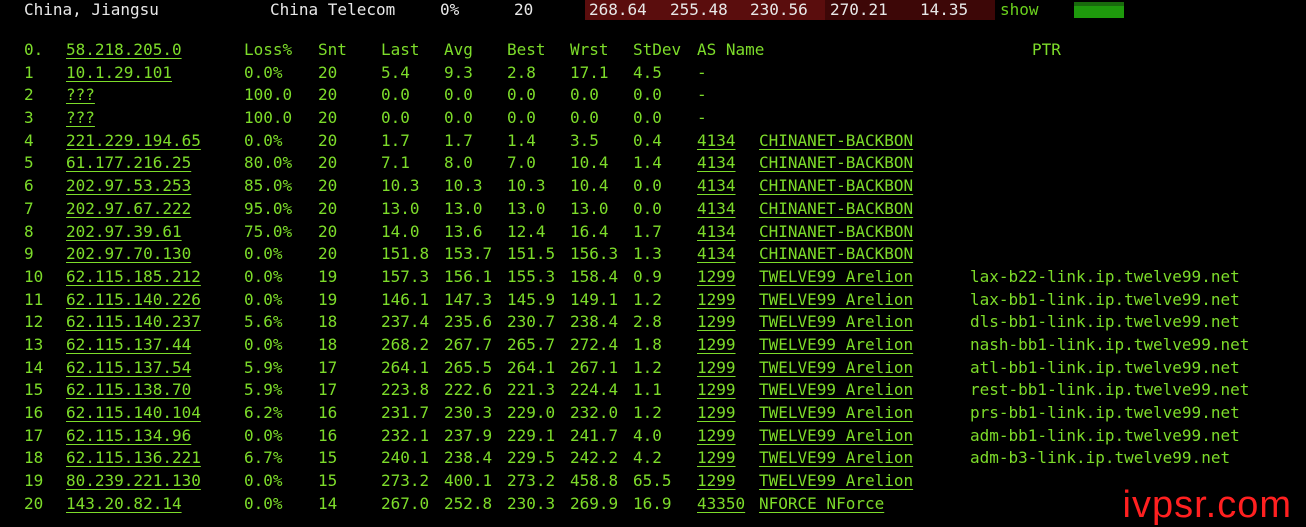 Image resolution: width=1306 pixels, height=527 pixels. What do you see at coordinates (521, 72) in the screenshot?
I see `hop-best: 2.8` at bounding box center [521, 72].